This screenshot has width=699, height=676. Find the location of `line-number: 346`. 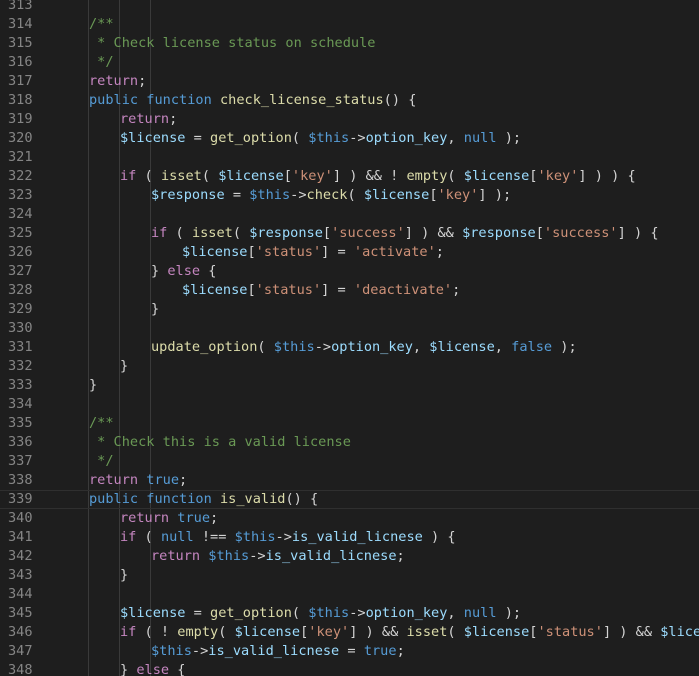

line-number: 346 is located at coordinates (20, 632).